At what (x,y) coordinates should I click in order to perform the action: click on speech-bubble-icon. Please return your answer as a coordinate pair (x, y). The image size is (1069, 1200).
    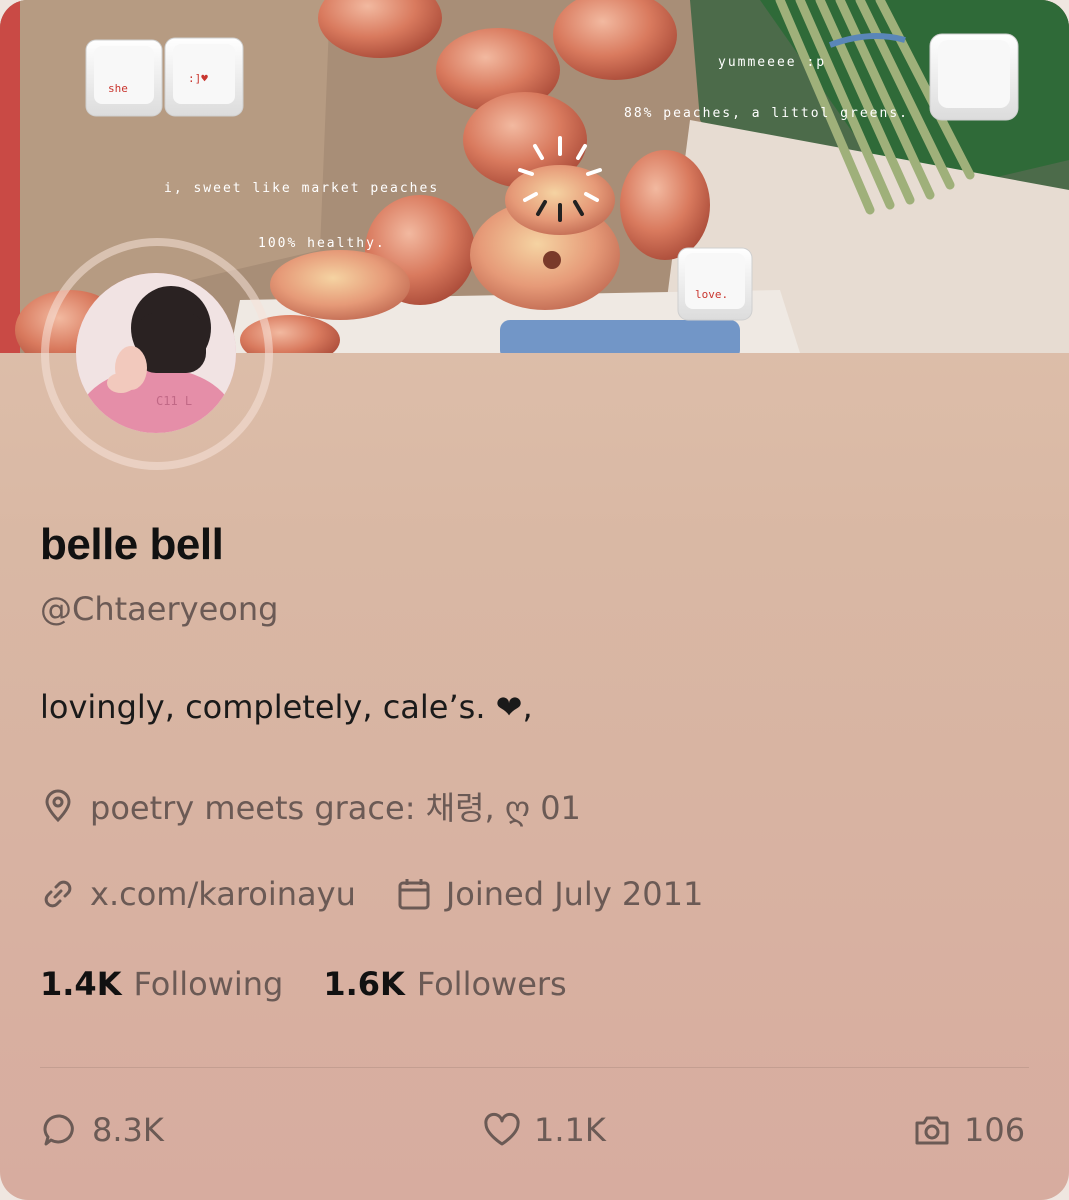
    Looking at the image, I should click on (60, 1130).